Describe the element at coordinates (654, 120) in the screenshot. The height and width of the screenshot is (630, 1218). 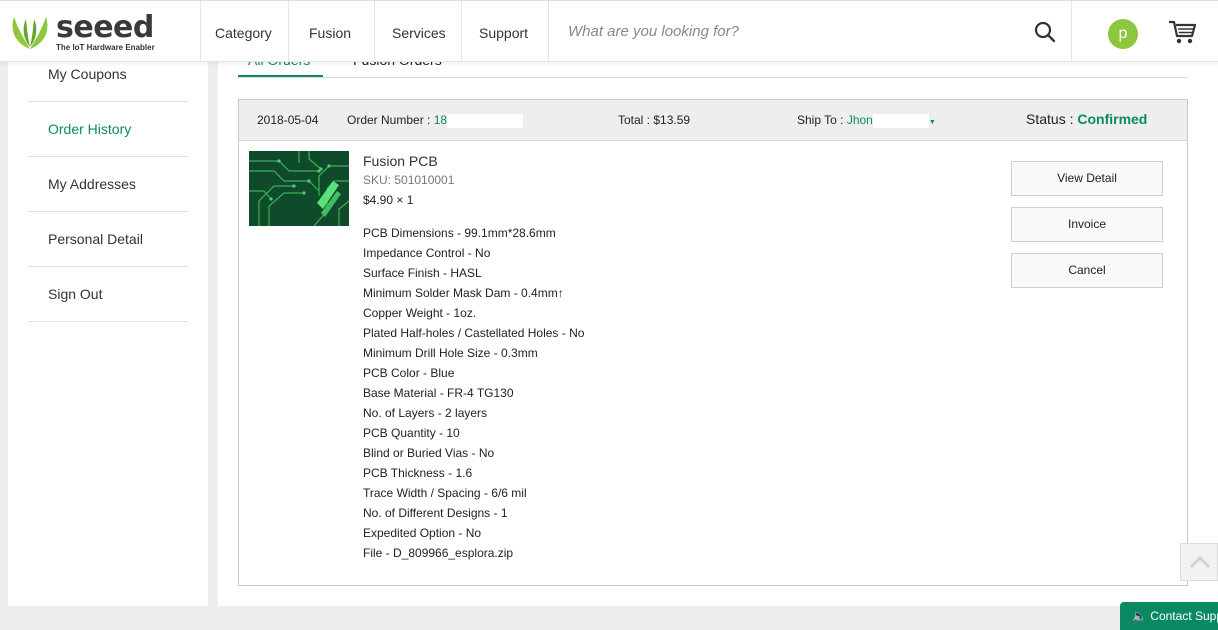
I see `order-total: Total : $13.59` at that location.